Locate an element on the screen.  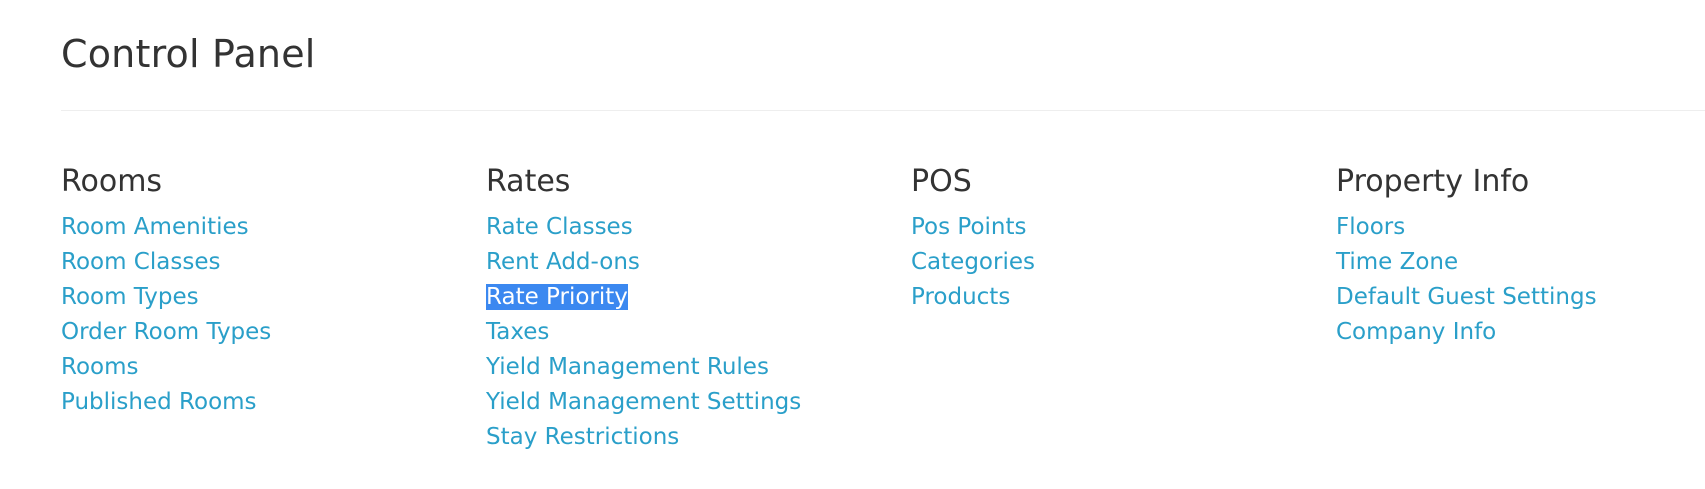
list-item: Rate Priority is located at coordinates (686, 297).